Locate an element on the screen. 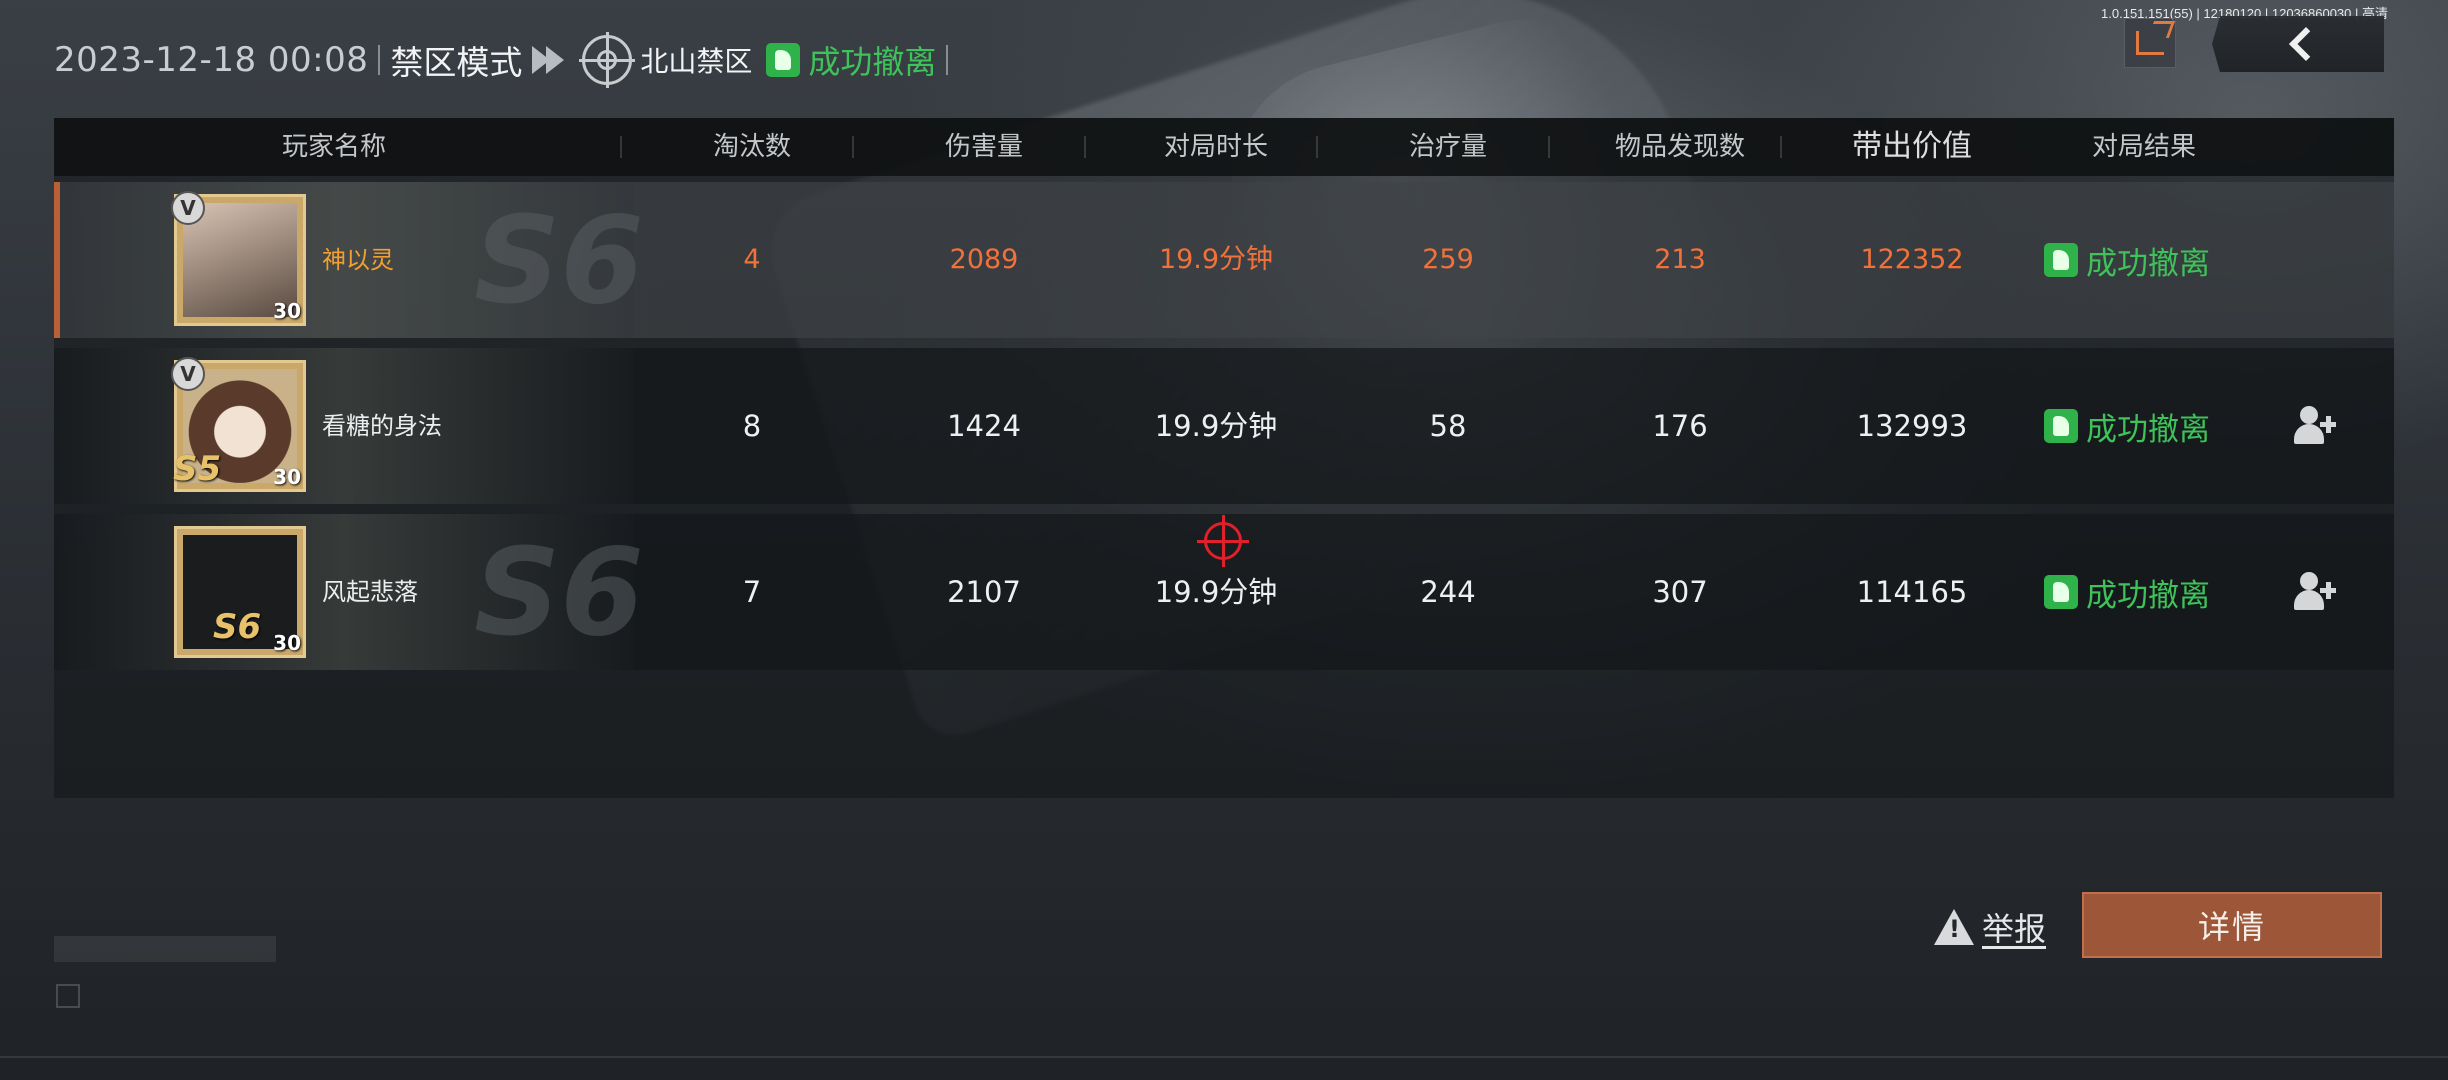 The width and height of the screenshot is (2448, 1080). kills-value: 7 is located at coordinates (752, 592).